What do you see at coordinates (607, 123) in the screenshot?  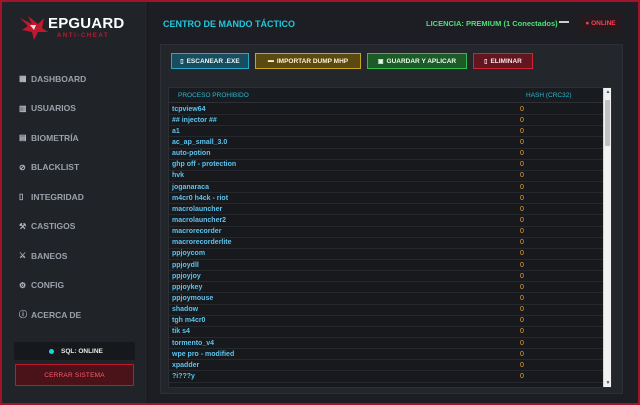 I see `scrollbar-thumb` at bounding box center [607, 123].